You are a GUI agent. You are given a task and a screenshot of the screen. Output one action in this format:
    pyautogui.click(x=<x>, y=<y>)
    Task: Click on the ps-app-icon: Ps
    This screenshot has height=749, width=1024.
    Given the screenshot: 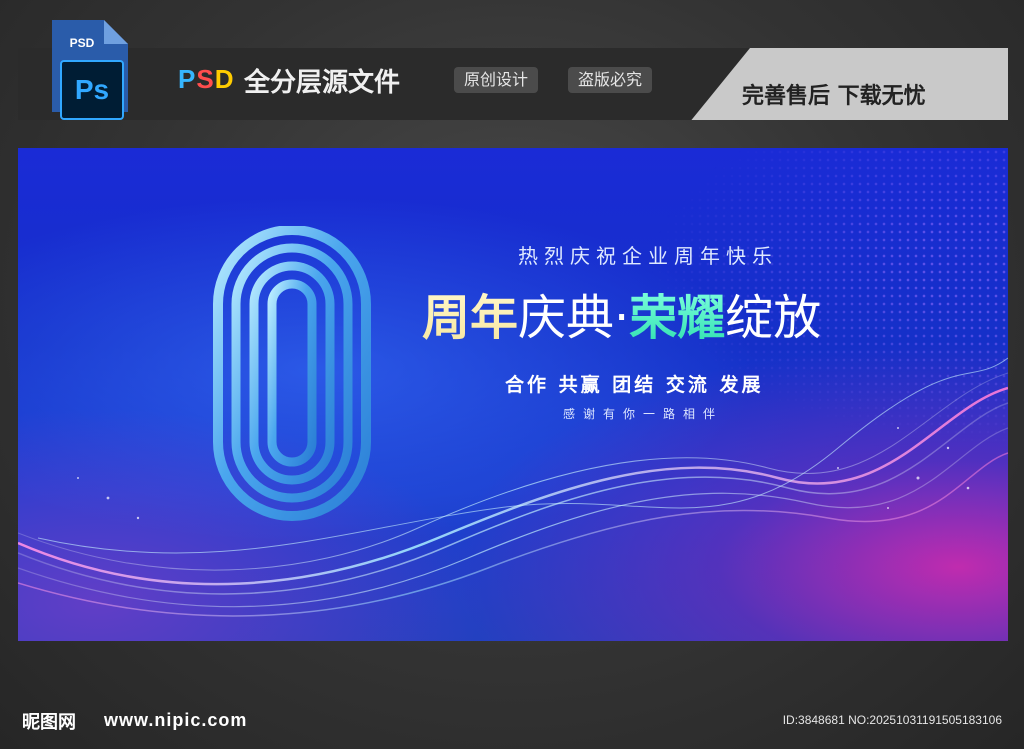 What is the action you would take?
    pyautogui.click(x=92, y=90)
    